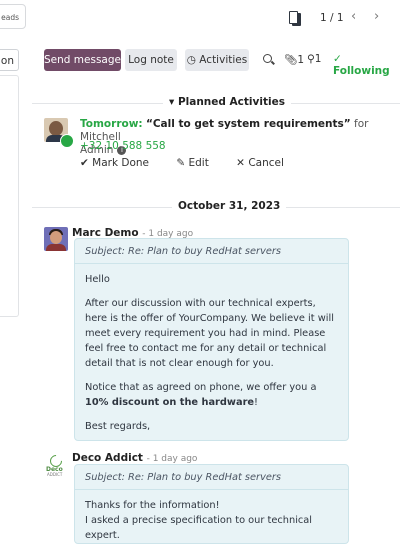 The width and height of the screenshot is (400, 544). I want to click on avatar, so click(56, 239).